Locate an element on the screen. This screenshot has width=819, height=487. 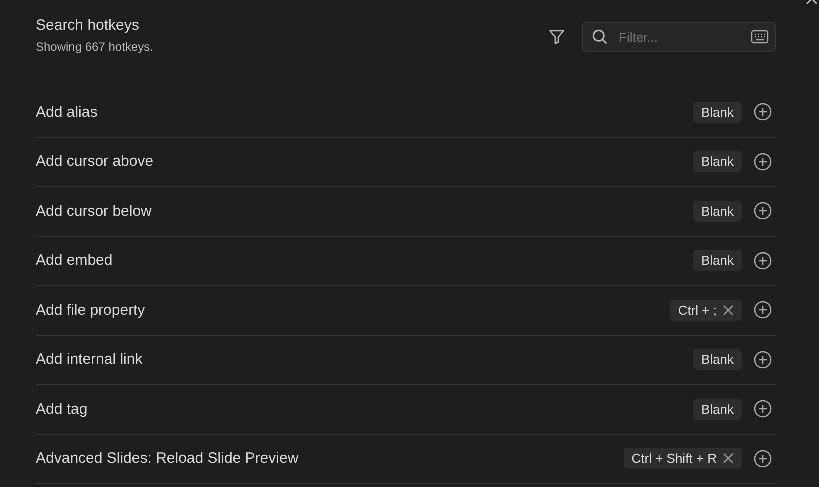
hotkey-label: Ctrl + ; is located at coordinates (697, 310).